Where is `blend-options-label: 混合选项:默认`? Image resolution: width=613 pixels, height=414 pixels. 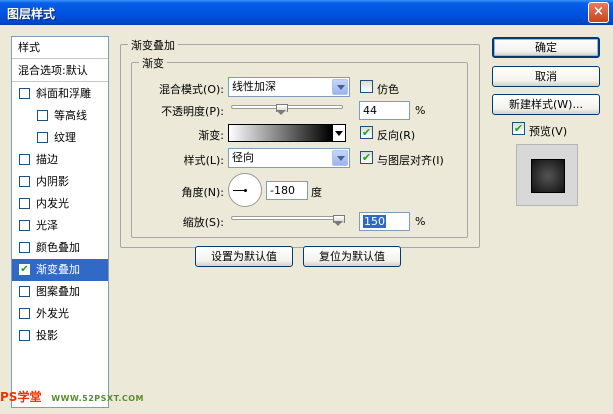
blend-options-label: 混合选项:默认 is located at coordinates (53, 70).